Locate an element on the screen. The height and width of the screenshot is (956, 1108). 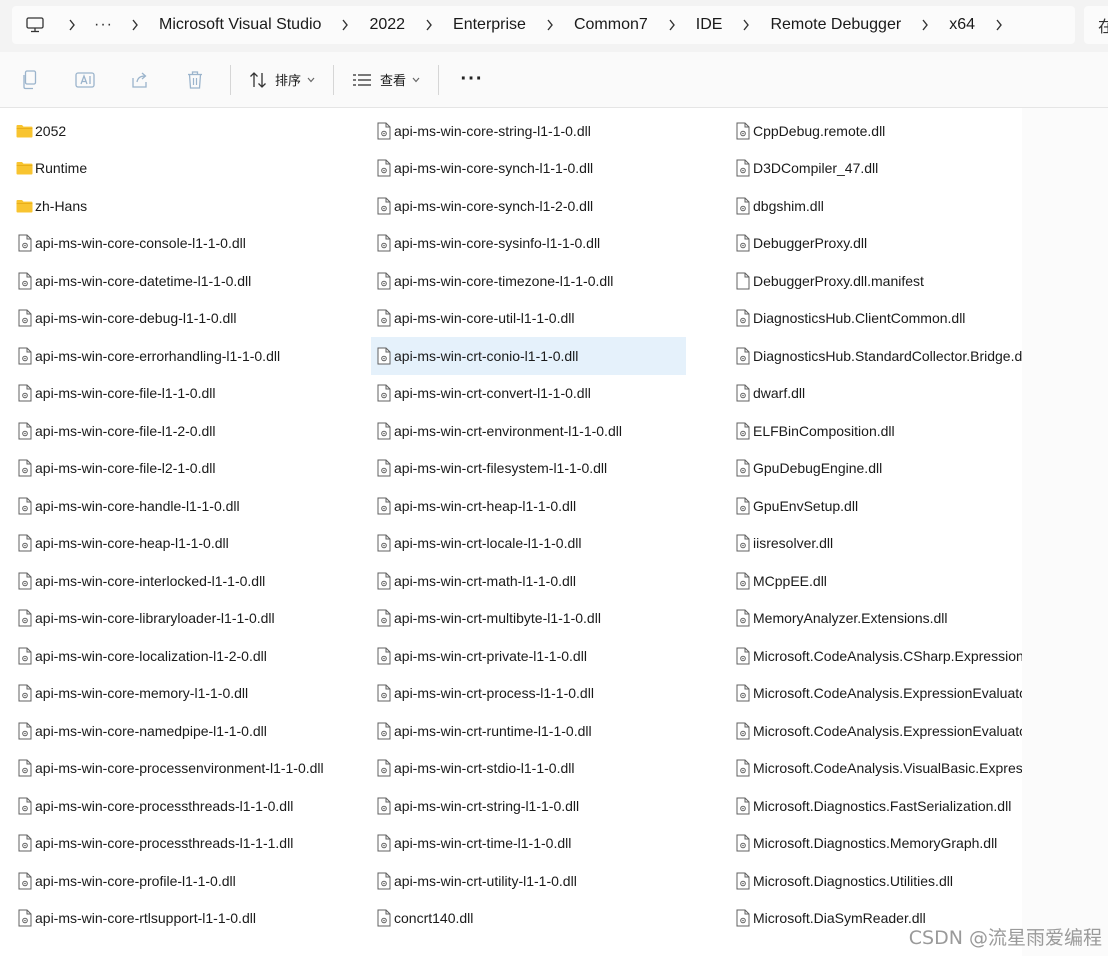
file-item: DebuggerProxy.dll is located at coordinates (876, 244).